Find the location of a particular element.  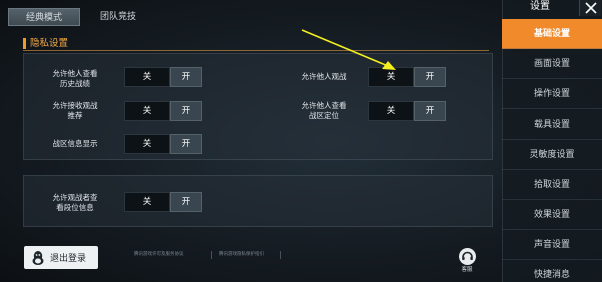

sidebar-item-pickup: 拾取设置 is located at coordinates (552, 185).